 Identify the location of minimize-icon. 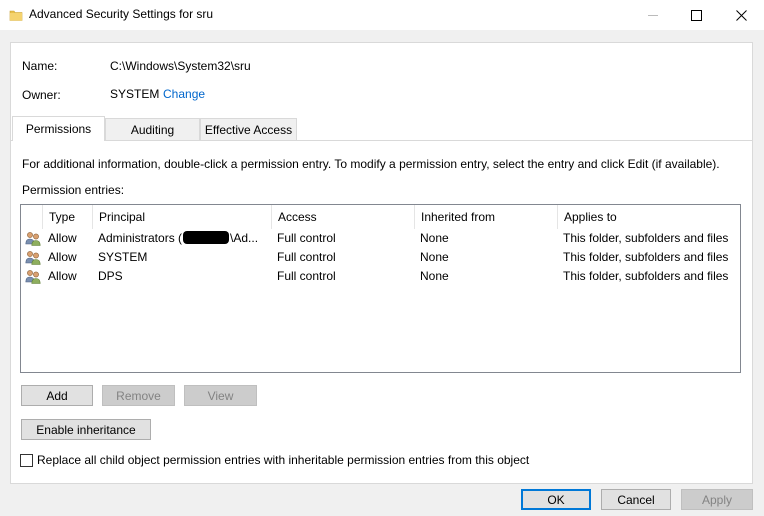
(652, 15).